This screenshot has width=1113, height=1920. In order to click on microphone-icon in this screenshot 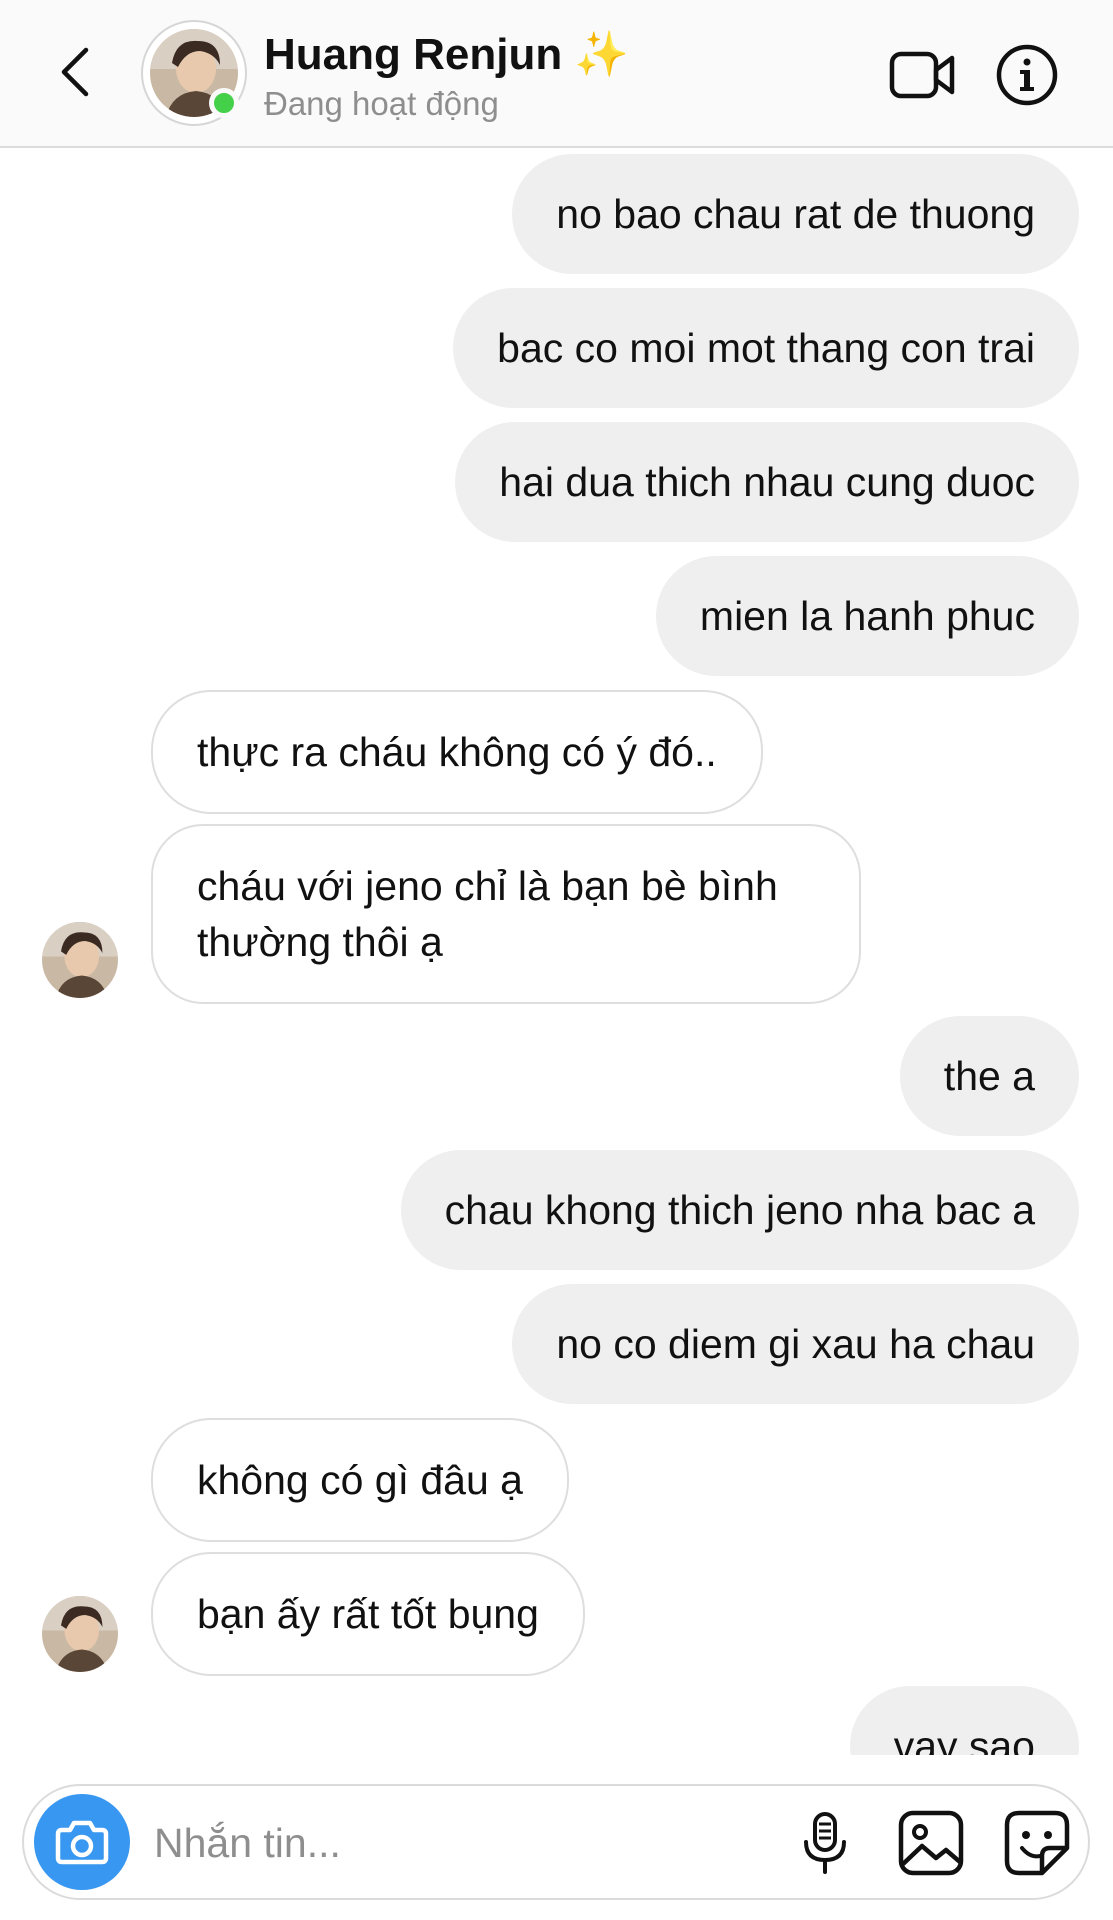, I will do `click(825, 1843)`.